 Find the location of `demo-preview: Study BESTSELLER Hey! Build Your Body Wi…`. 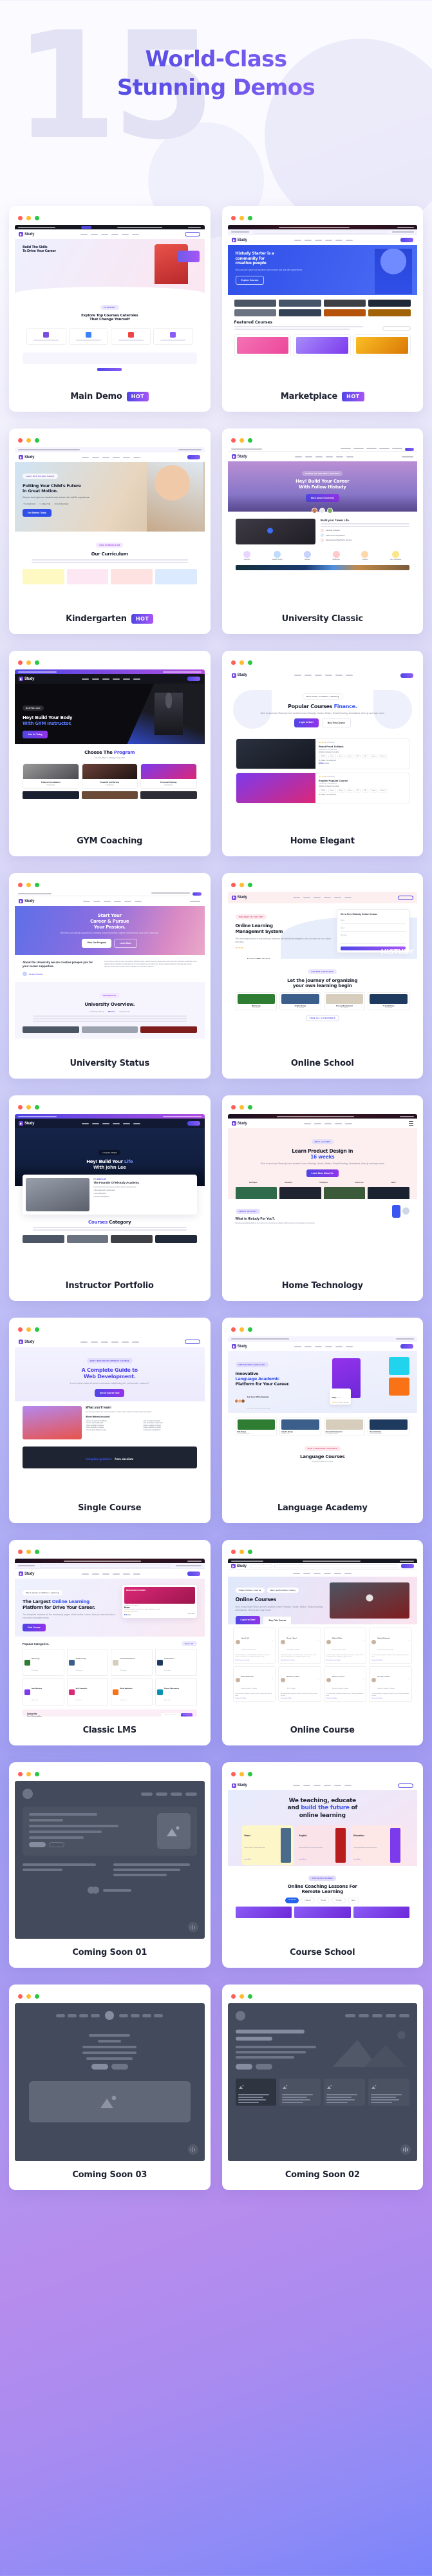

demo-preview: Study BESTSELLER Hey! Build Your Body Wi… is located at coordinates (110, 748).